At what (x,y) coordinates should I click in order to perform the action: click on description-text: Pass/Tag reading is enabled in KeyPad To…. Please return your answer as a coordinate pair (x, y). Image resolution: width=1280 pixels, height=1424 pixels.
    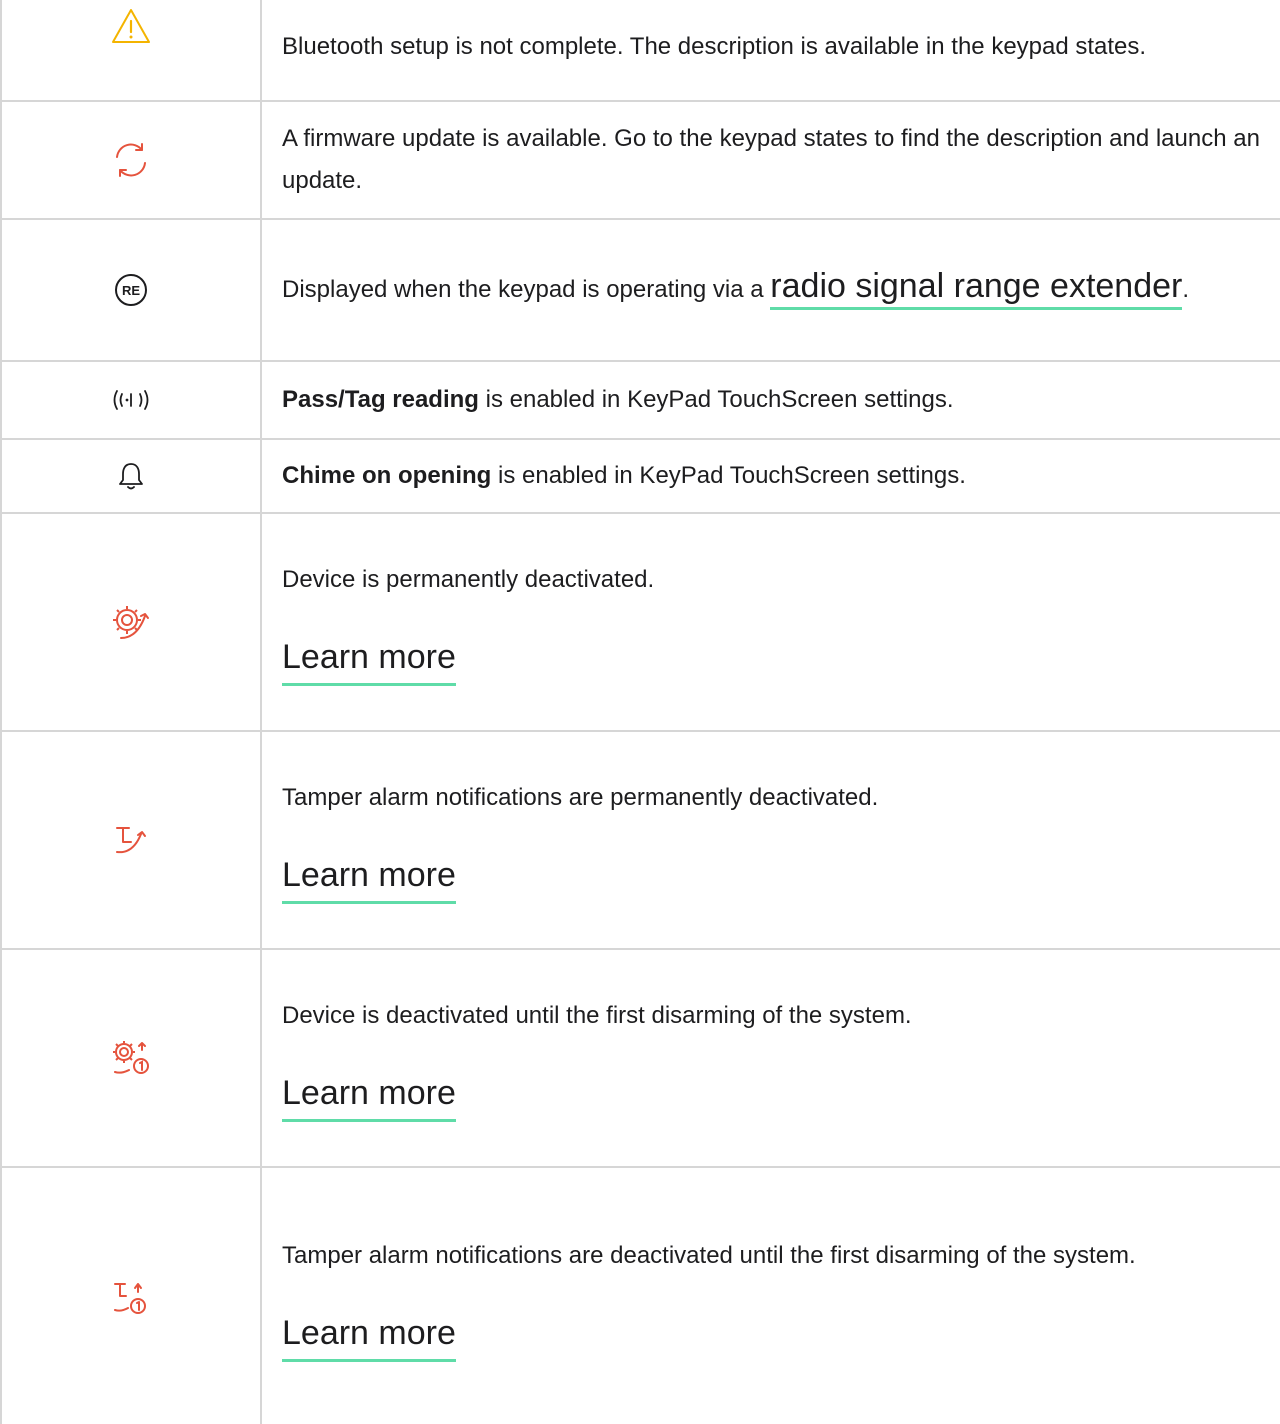
    Looking at the image, I should click on (772, 400).